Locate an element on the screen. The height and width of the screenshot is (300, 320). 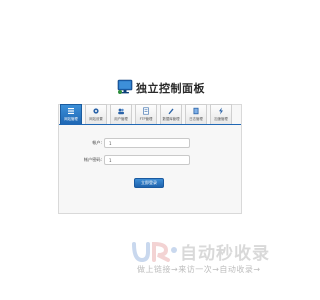
watermark: 自动秒收录 做上链接→来访一次→自动收录→ is located at coordinates (203, 258).